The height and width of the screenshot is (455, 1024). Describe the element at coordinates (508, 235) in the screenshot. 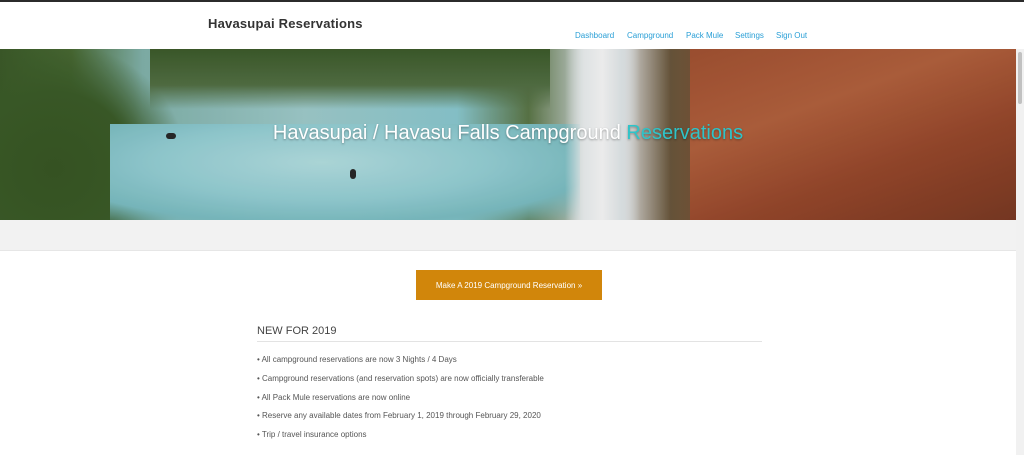

I see `subheader-bar` at that location.